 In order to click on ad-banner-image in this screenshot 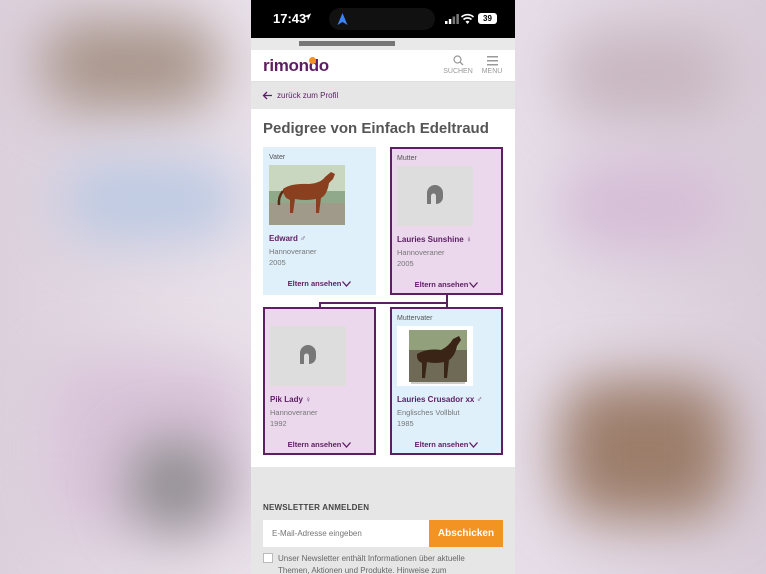, I will do `click(347, 43)`.